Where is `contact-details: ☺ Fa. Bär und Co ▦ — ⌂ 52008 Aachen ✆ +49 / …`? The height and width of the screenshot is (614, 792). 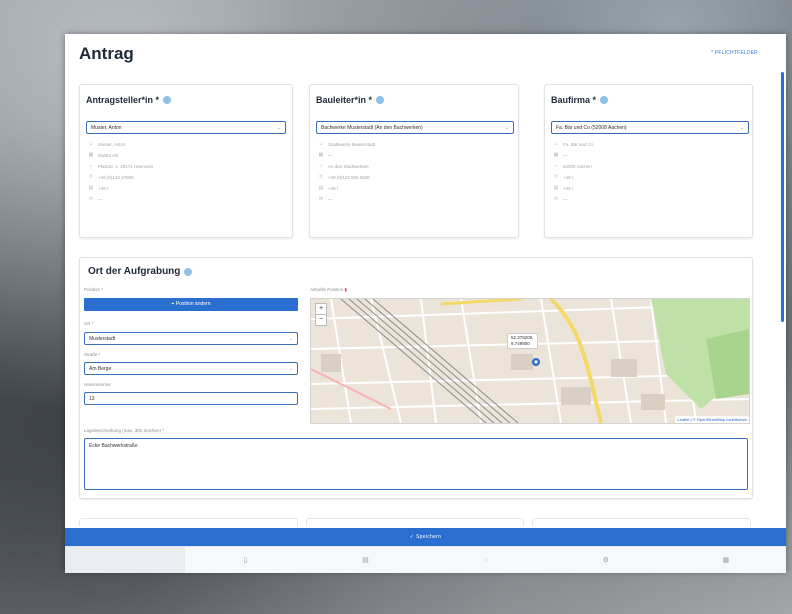 contact-details: ☺ Fa. Bär und Co ▦ — ⌂ 52008 Aachen ✆ +49 / … is located at coordinates (573, 172).